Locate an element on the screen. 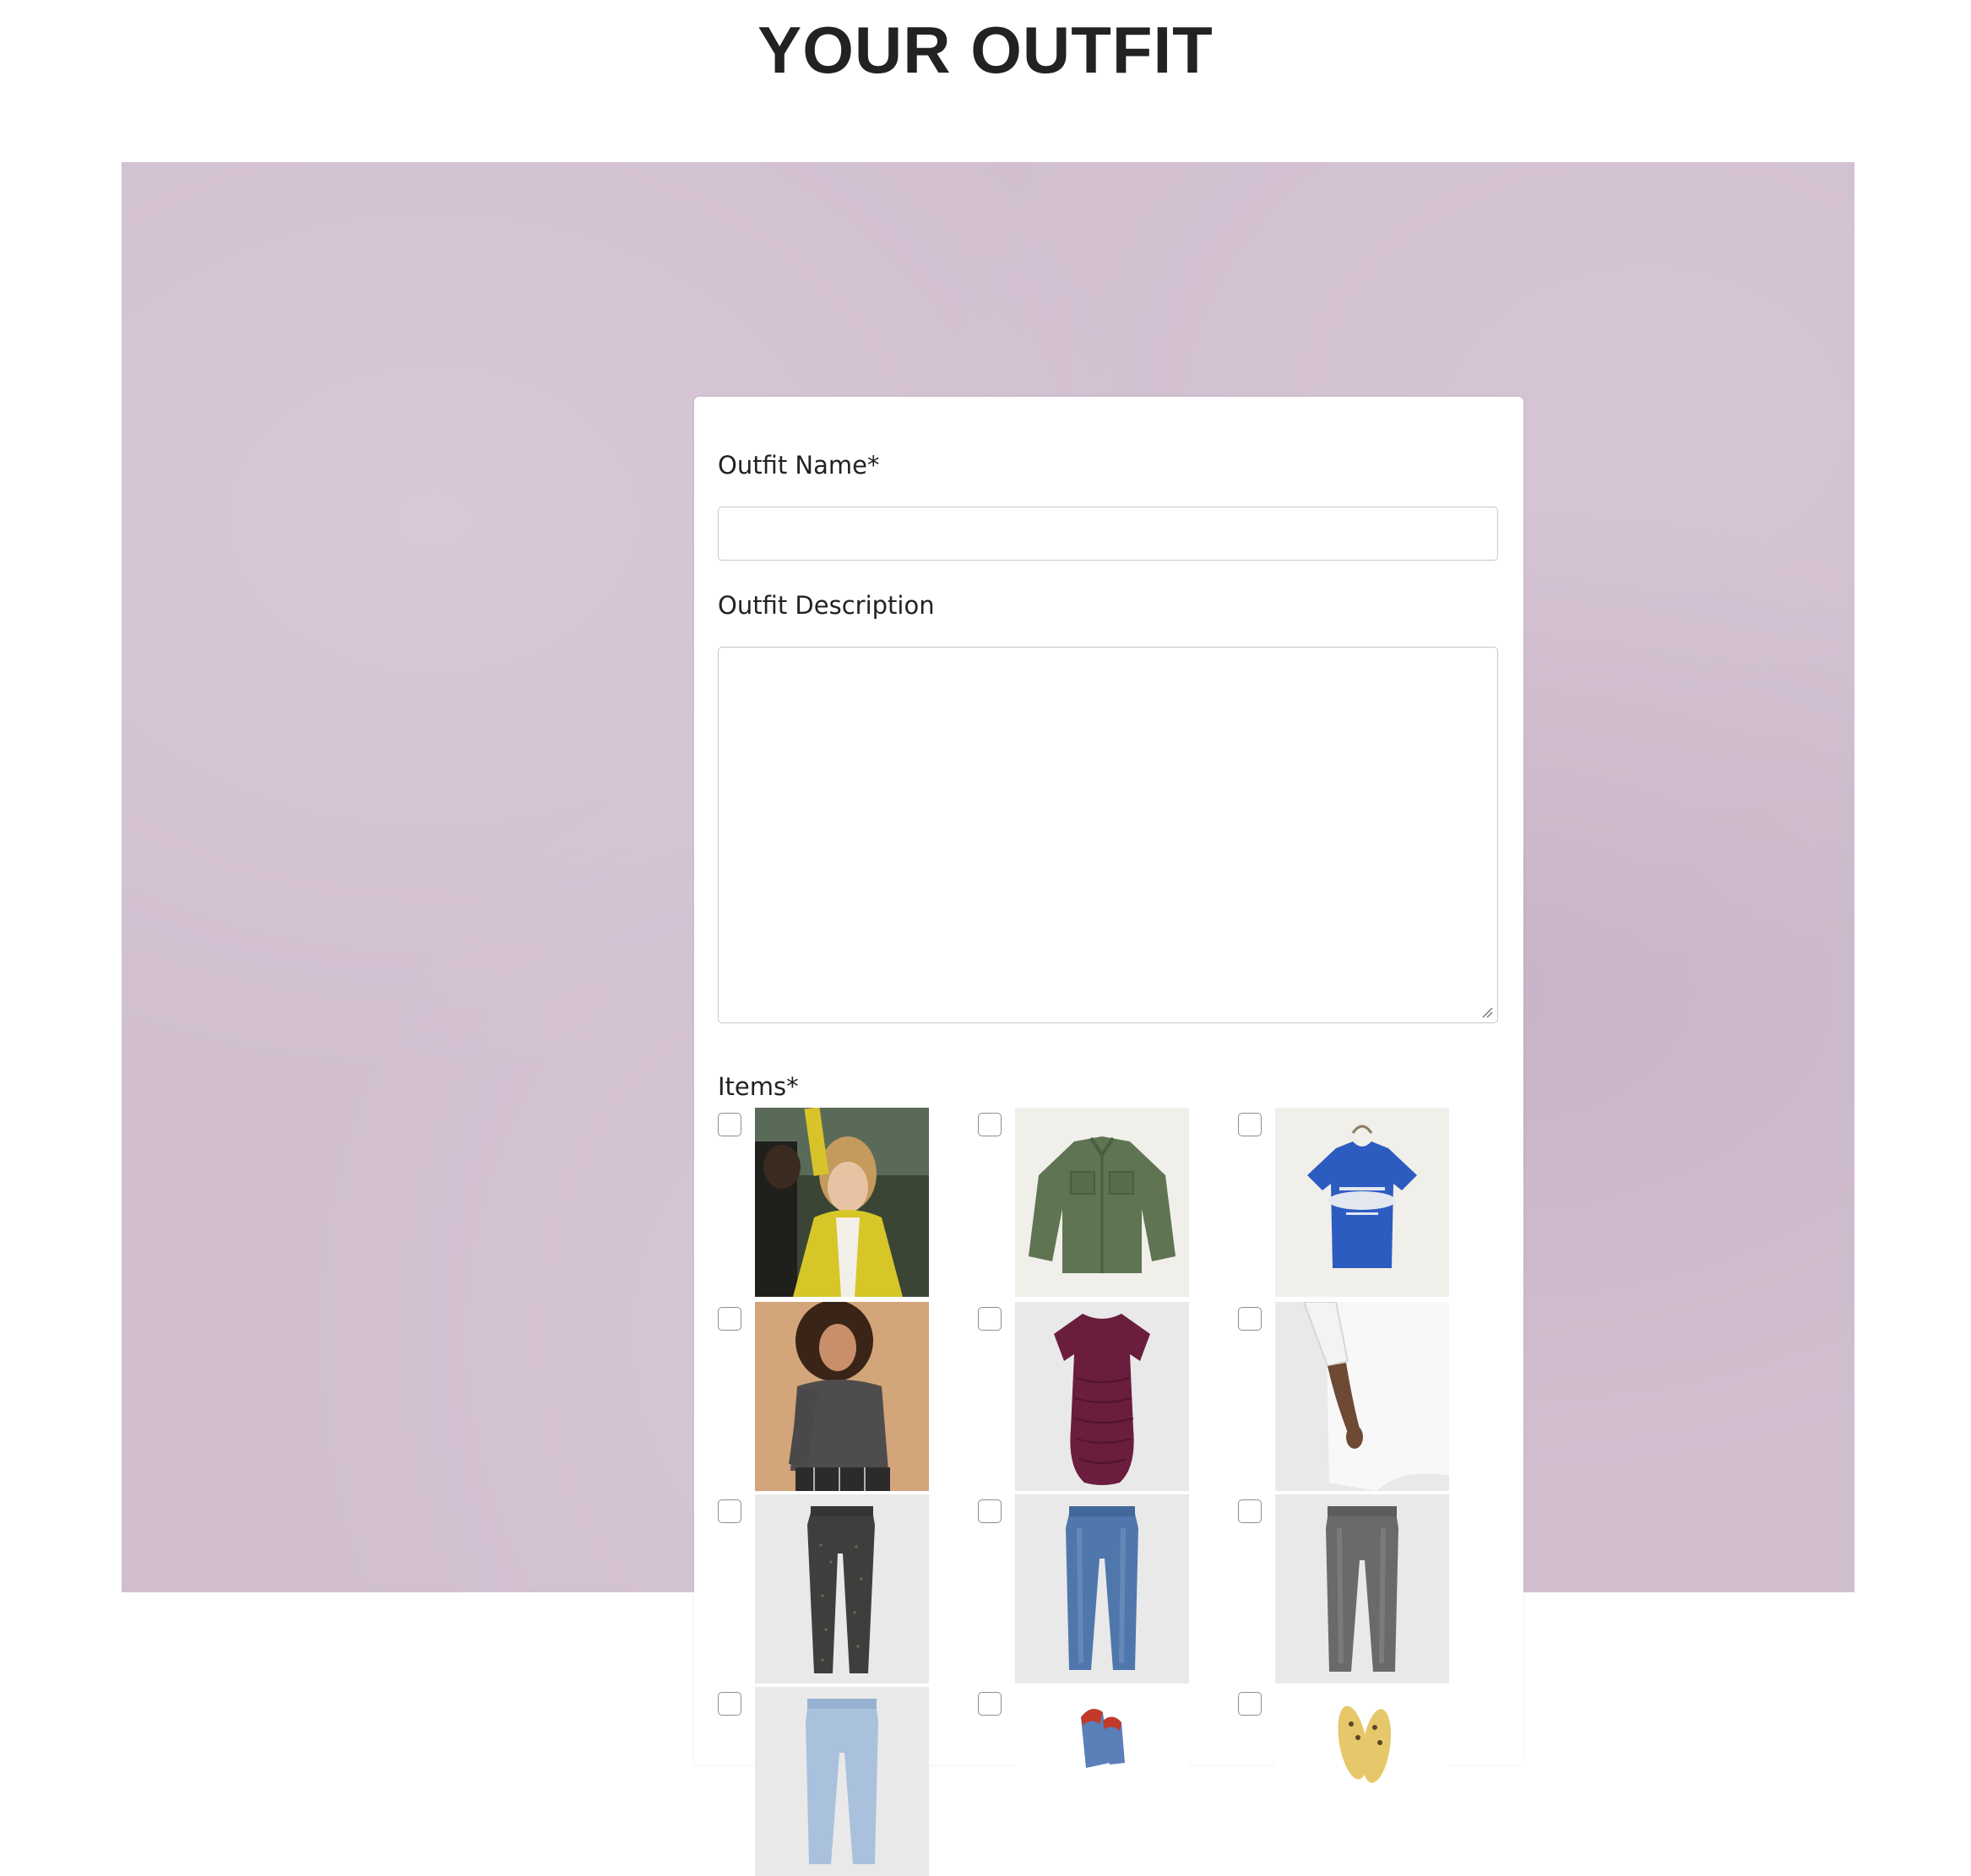 This screenshot has height=1876, width=1971. resize-handle-icon is located at coordinates (1487, 1012).